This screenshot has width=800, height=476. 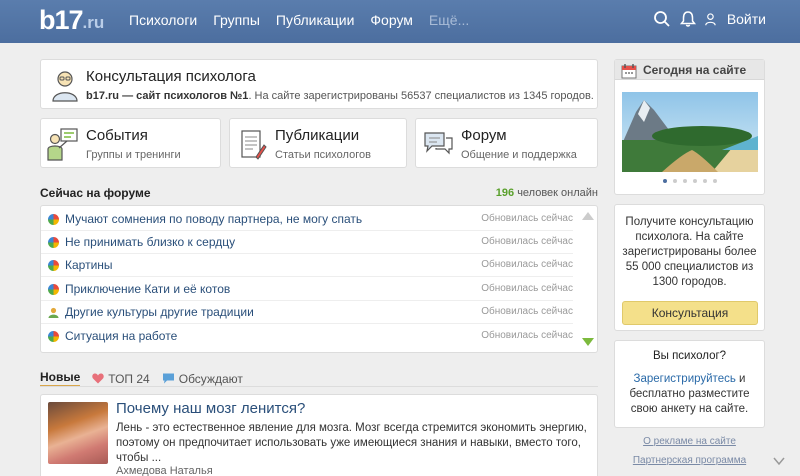 I want to click on presenter-icon, so click(x=62, y=144).